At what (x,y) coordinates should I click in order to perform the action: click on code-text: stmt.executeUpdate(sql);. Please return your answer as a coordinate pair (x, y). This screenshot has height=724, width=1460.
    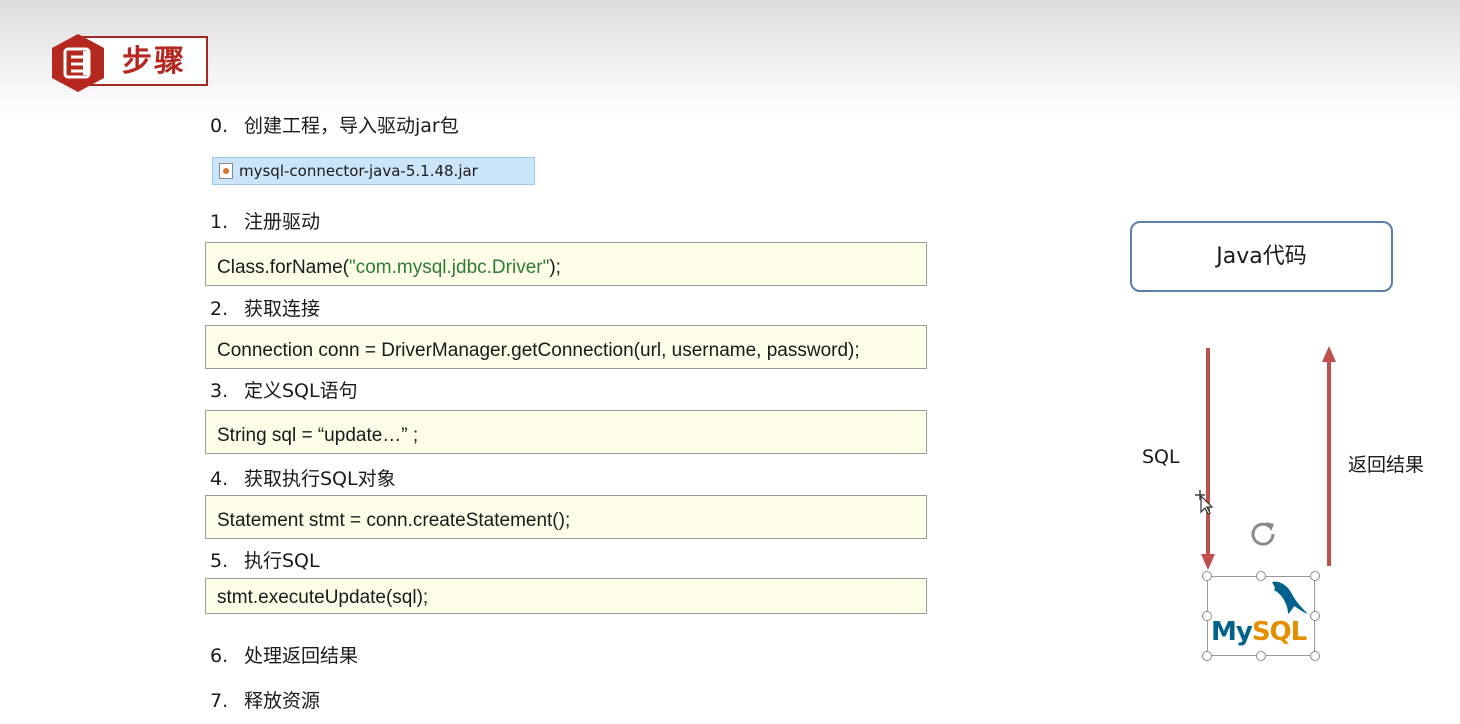
    Looking at the image, I should click on (323, 597).